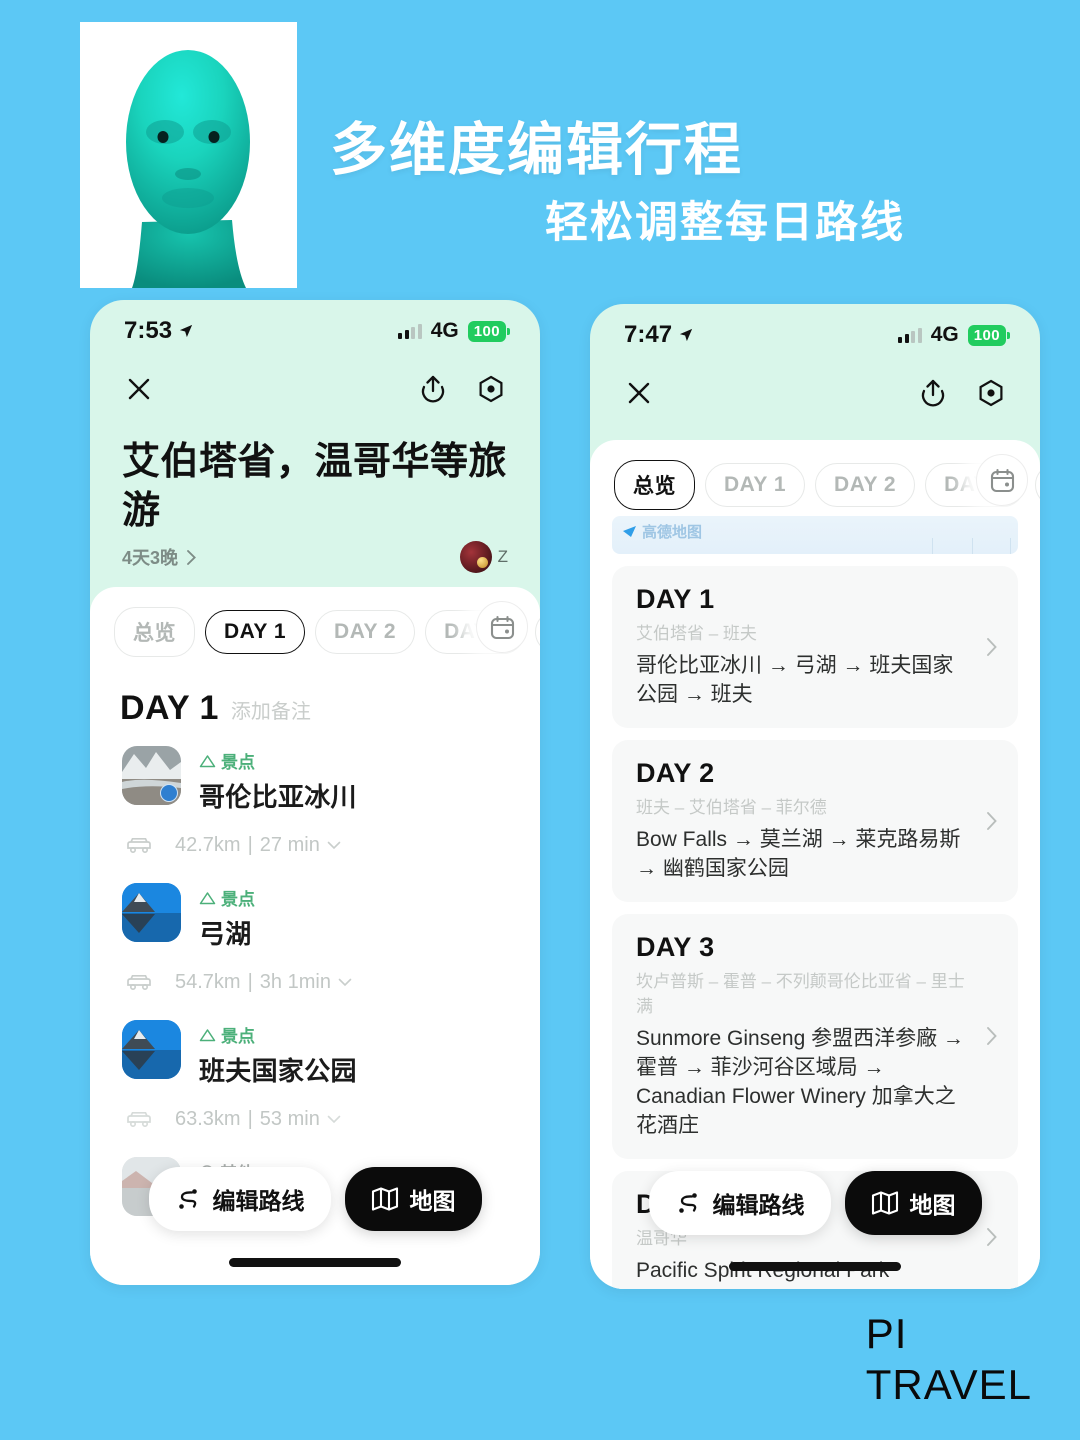 The width and height of the screenshot is (1080, 1440). What do you see at coordinates (725, 223) in the screenshot?
I see `promo-subheadline: 轻松调整每日路线` at bounding box center [725, 223].